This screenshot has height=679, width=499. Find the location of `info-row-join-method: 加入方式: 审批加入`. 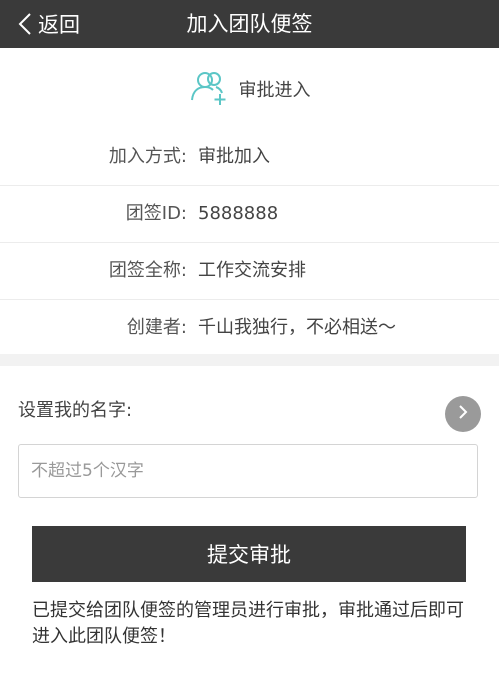

info-row-join-method: 加入方式: 审批加入 is located at coordinates (249, 157).